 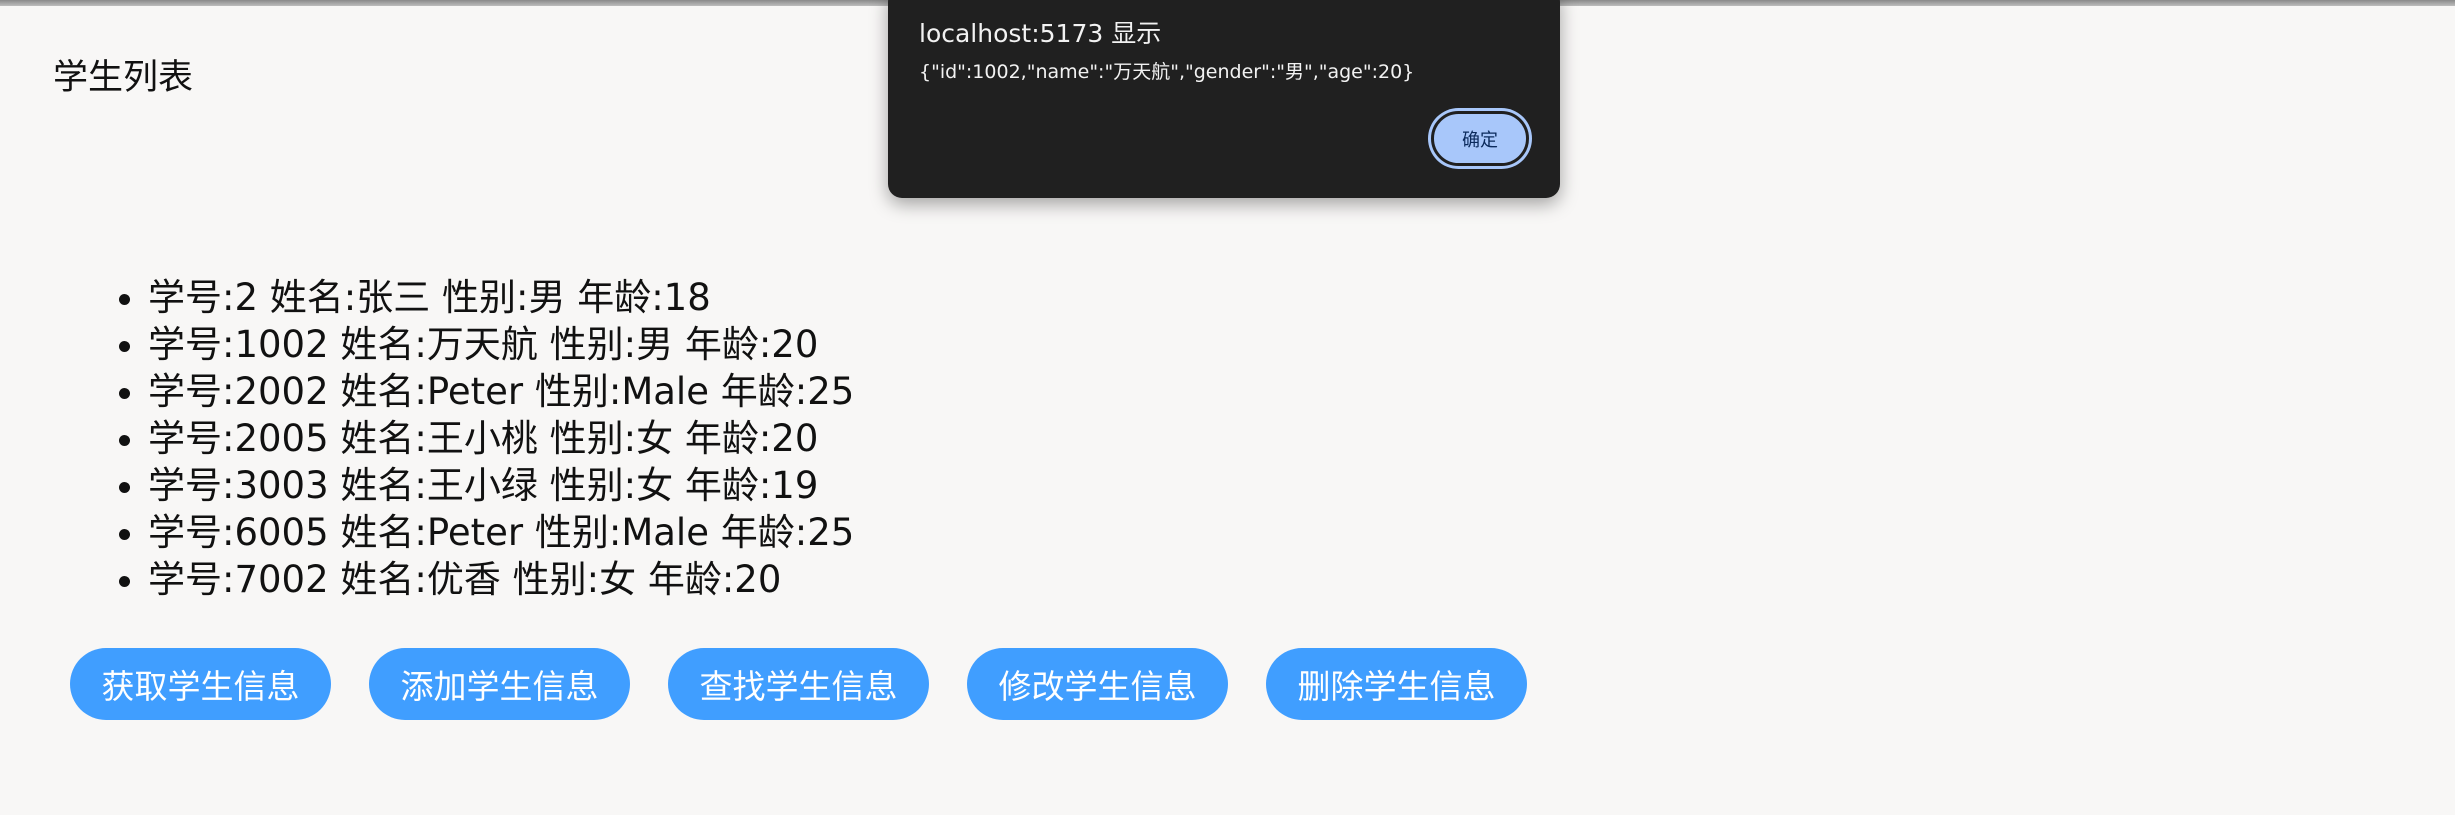 I want to click on student-list-item: 学号:2005 姓名:王小桃 性别:女 年龄:20, so click(x=501, y=438).